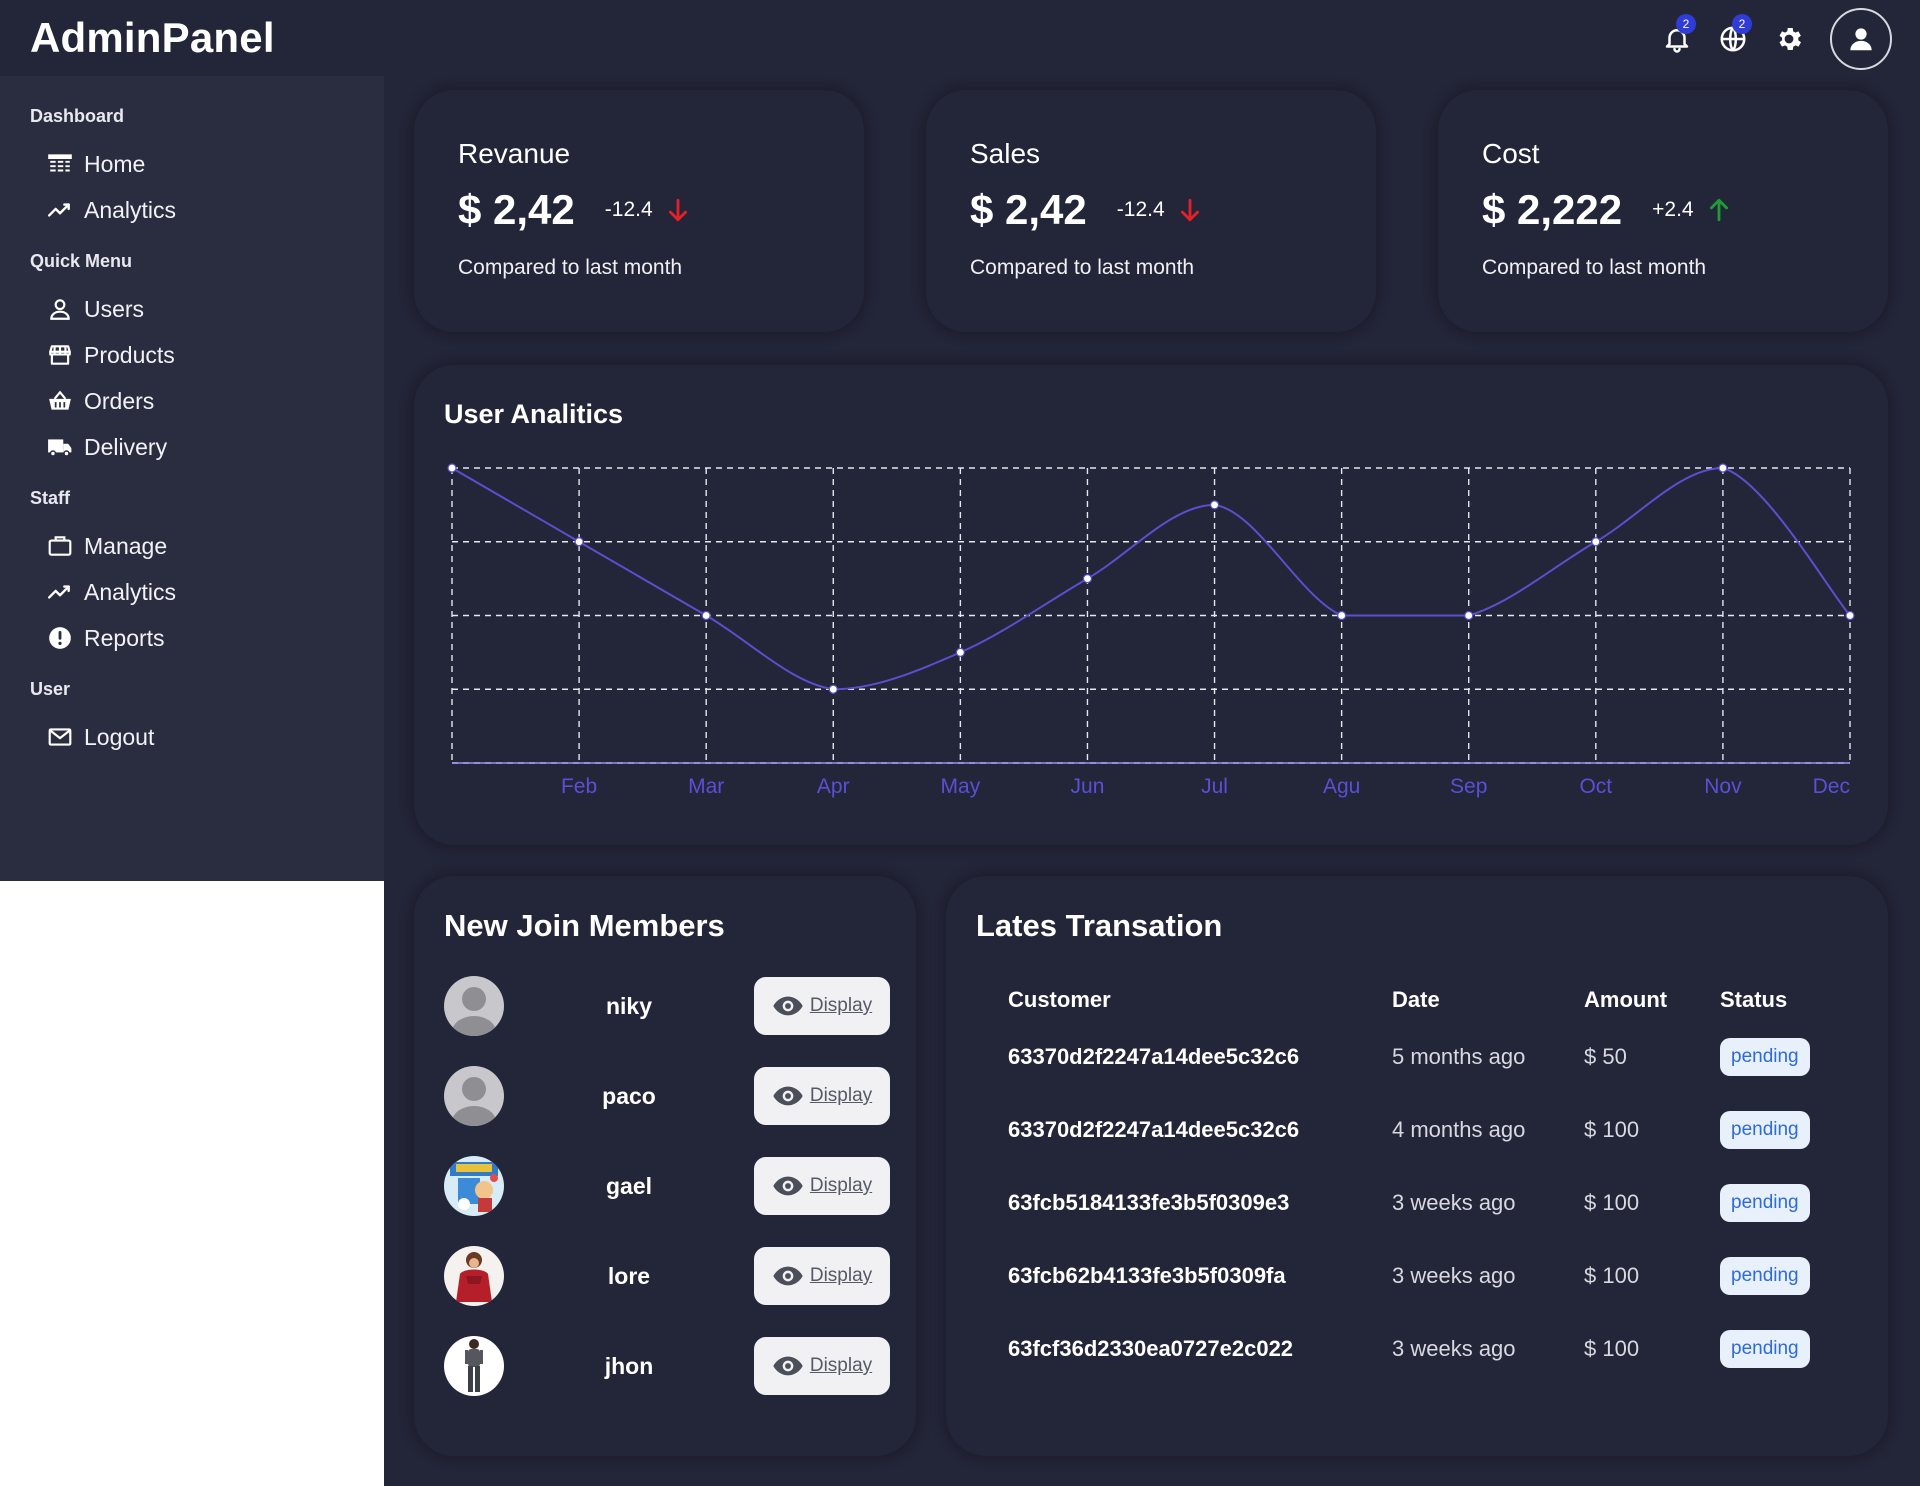  I want to click on language-badge: 2, so click(1742, 24).